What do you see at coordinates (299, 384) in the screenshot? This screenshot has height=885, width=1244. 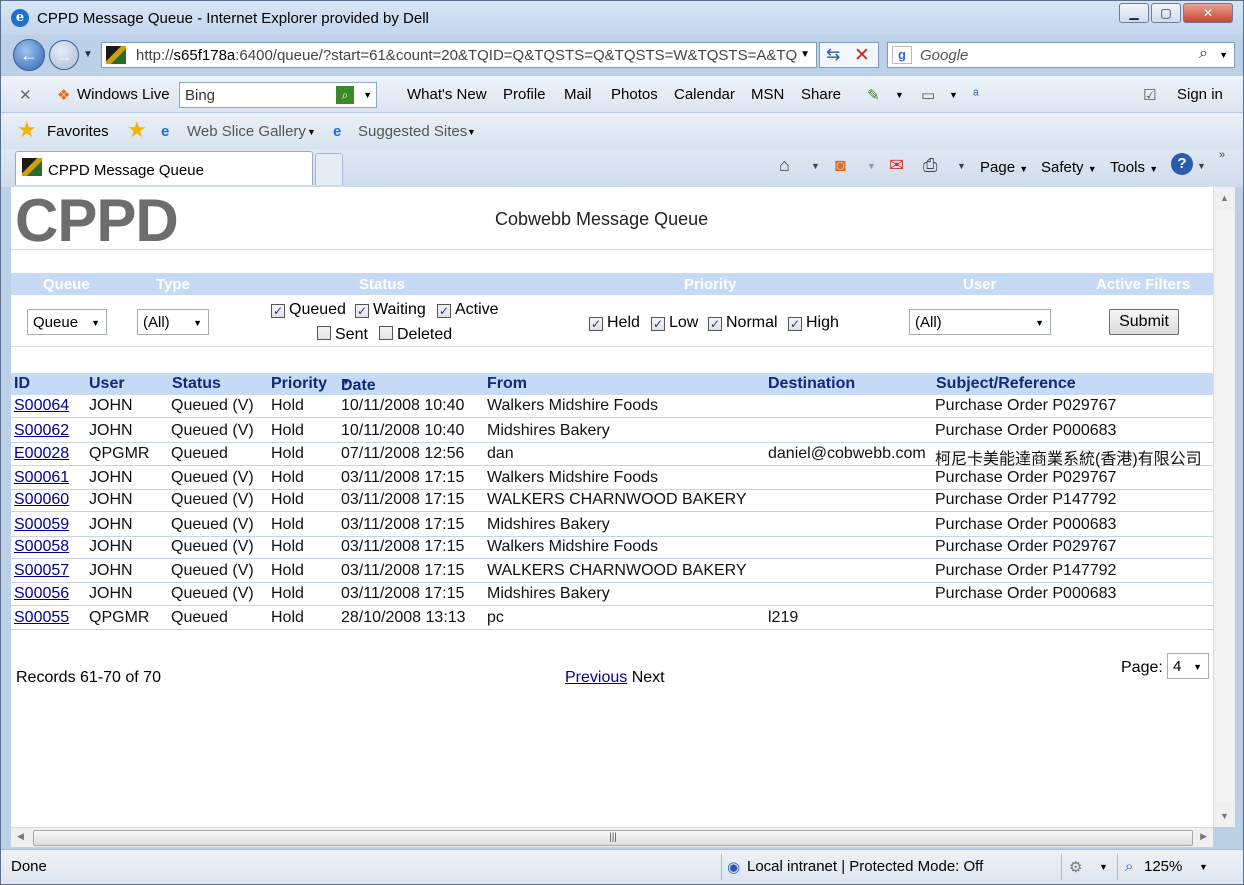 I see `col-priority: Priority` at bounding box center [299, 384].